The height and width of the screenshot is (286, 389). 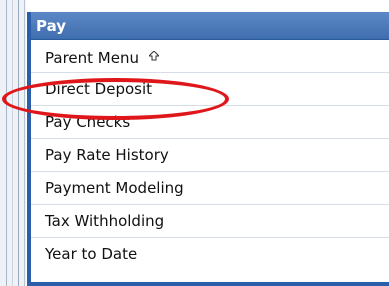 I want to click on menu-item-tax-withholding: Tax Withholding, so click(x=210, y=221).